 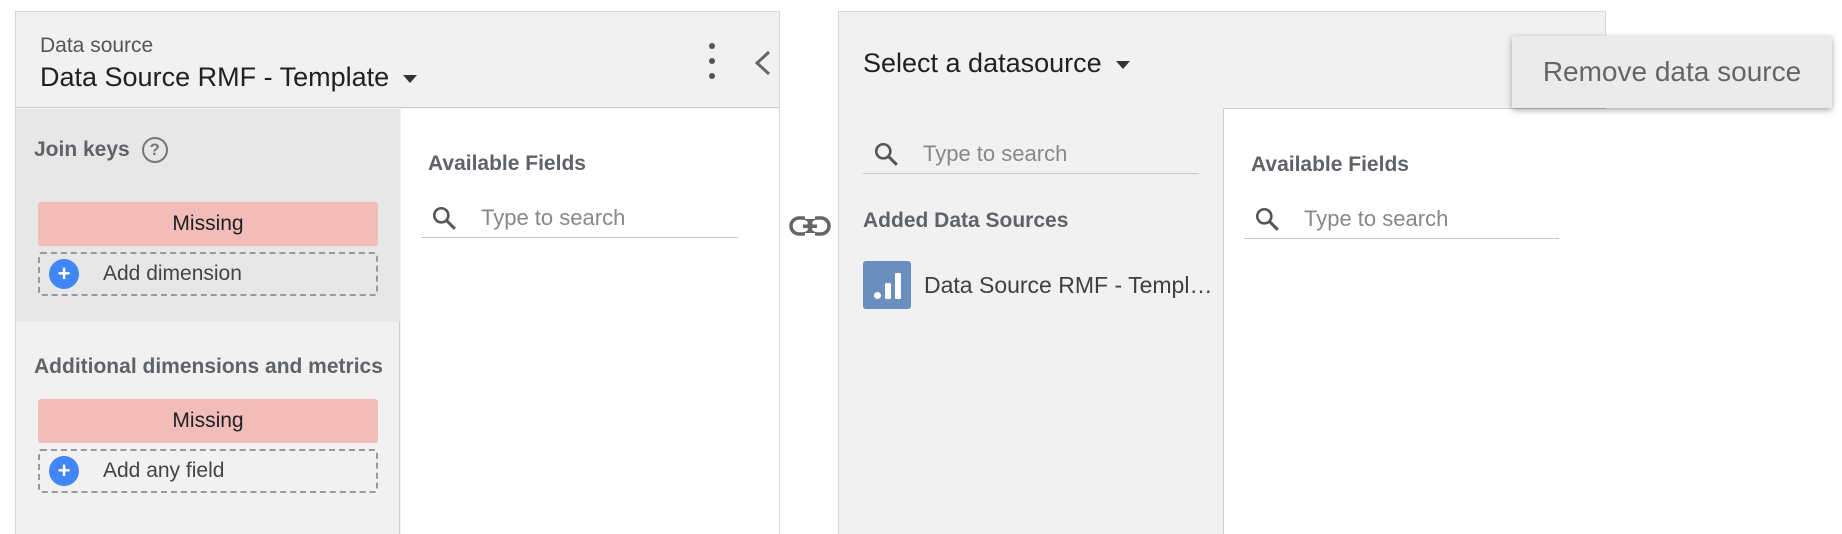 I want to click on join-keys-label: Join keys, so click(x=82, y=149).